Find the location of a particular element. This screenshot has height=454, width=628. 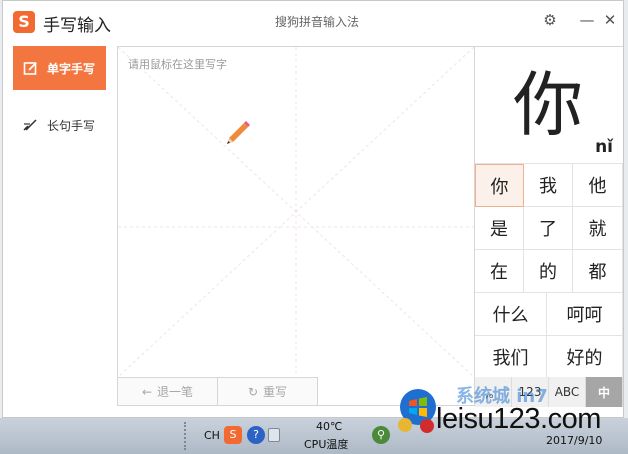

pad-actions: ← 退一笔 ↻ 重写 is located at coordinates (218, 391).